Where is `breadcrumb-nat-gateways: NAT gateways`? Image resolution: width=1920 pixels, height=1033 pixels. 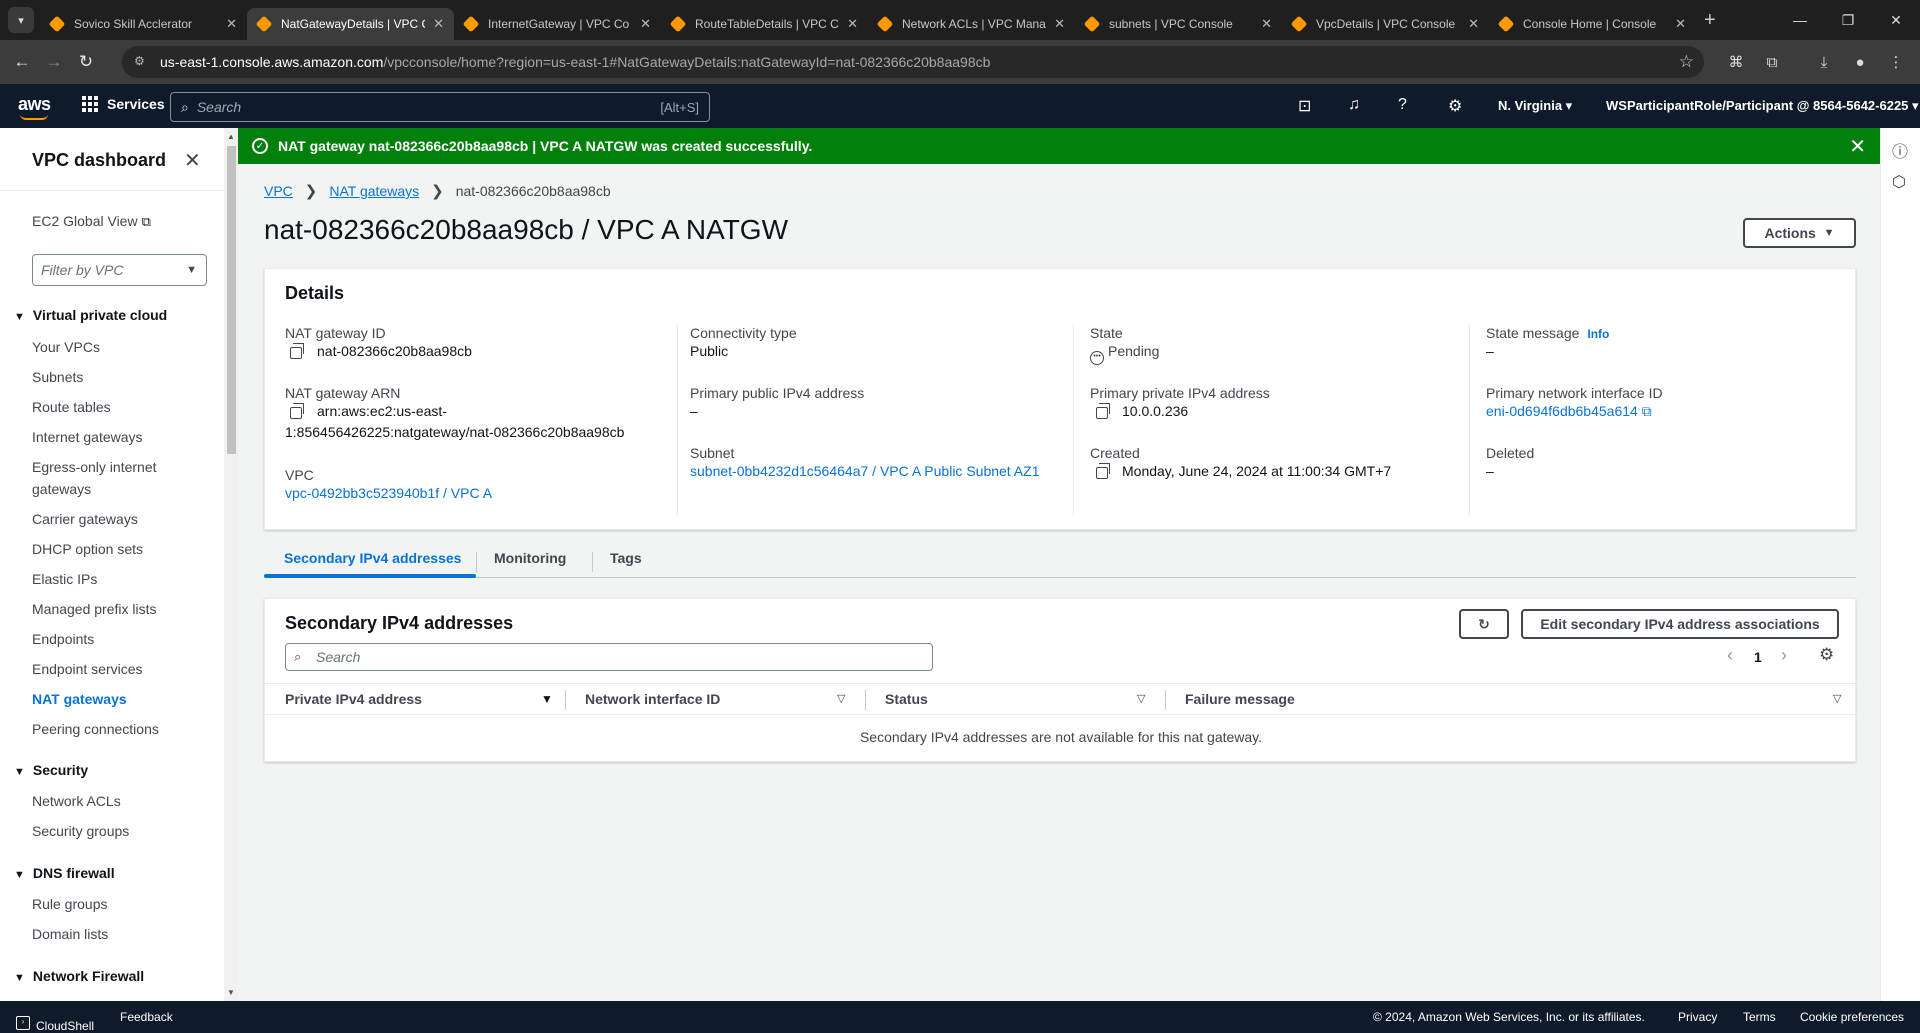
breadcrumb-nat-gateways: NAT gateways is located at coordinates (374, 191).